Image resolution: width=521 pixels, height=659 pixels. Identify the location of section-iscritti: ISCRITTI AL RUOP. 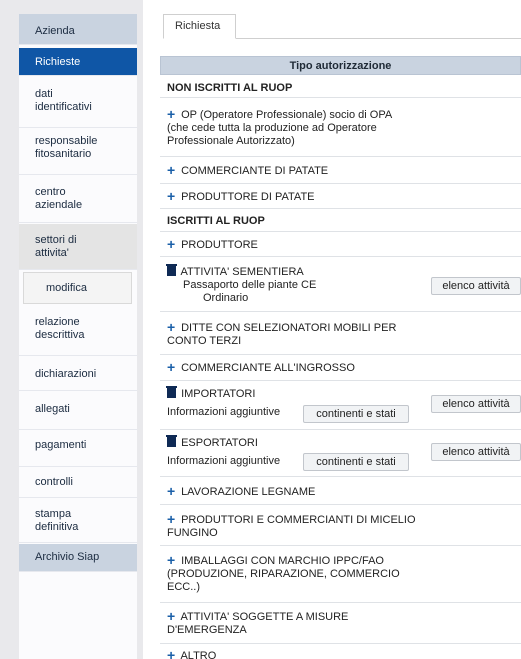
(340, 221).